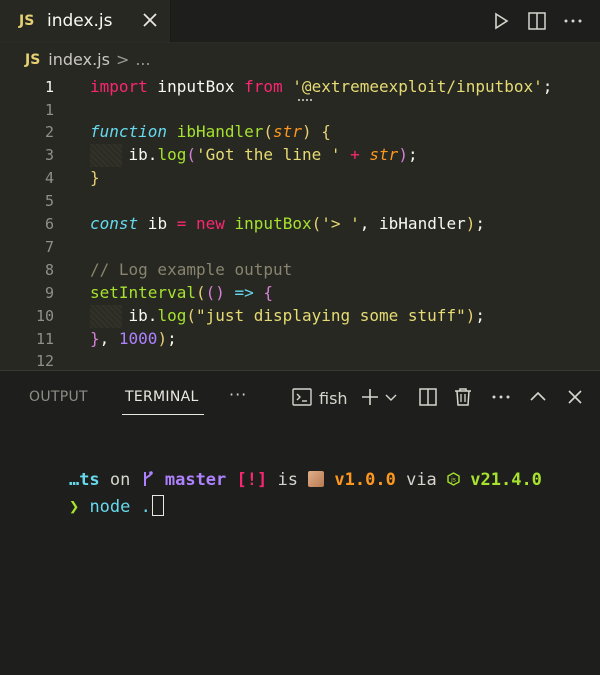  What do you see at coordinates (49, 132) in the screenshot?
I see `line-number: 2` at bounding box center [49, 132].